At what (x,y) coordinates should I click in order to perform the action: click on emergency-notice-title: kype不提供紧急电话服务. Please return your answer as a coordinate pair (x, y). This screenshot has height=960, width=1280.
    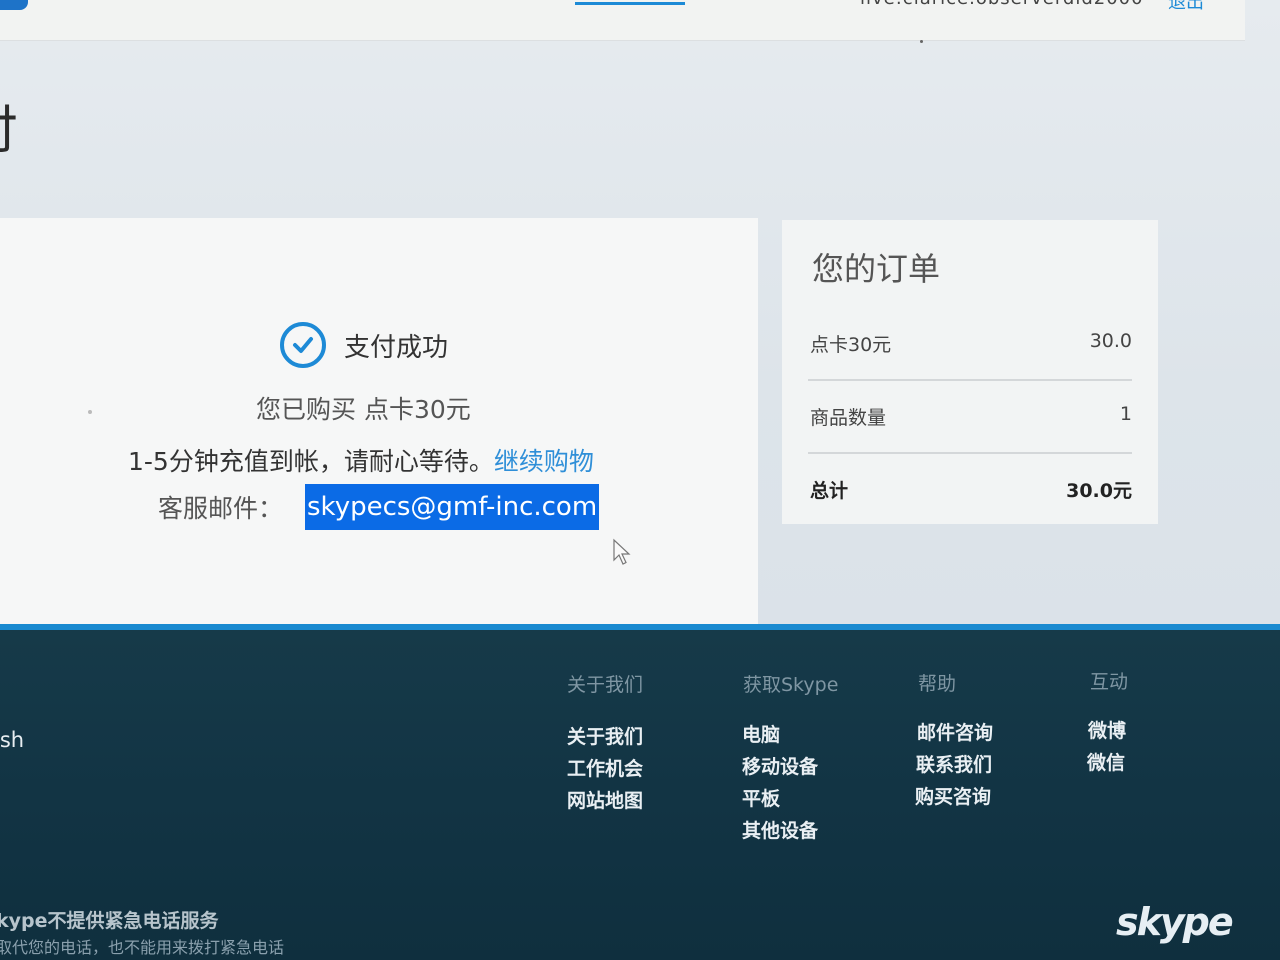
    Looking at the image, I should click on (109, 921).